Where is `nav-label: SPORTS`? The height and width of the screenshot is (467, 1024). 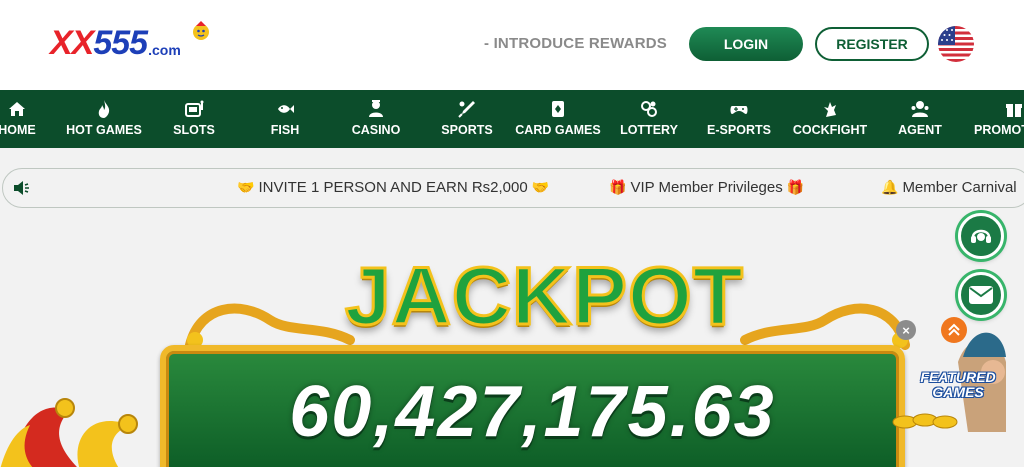 nav-label: SPORTS is located at coordinates (467, 130).